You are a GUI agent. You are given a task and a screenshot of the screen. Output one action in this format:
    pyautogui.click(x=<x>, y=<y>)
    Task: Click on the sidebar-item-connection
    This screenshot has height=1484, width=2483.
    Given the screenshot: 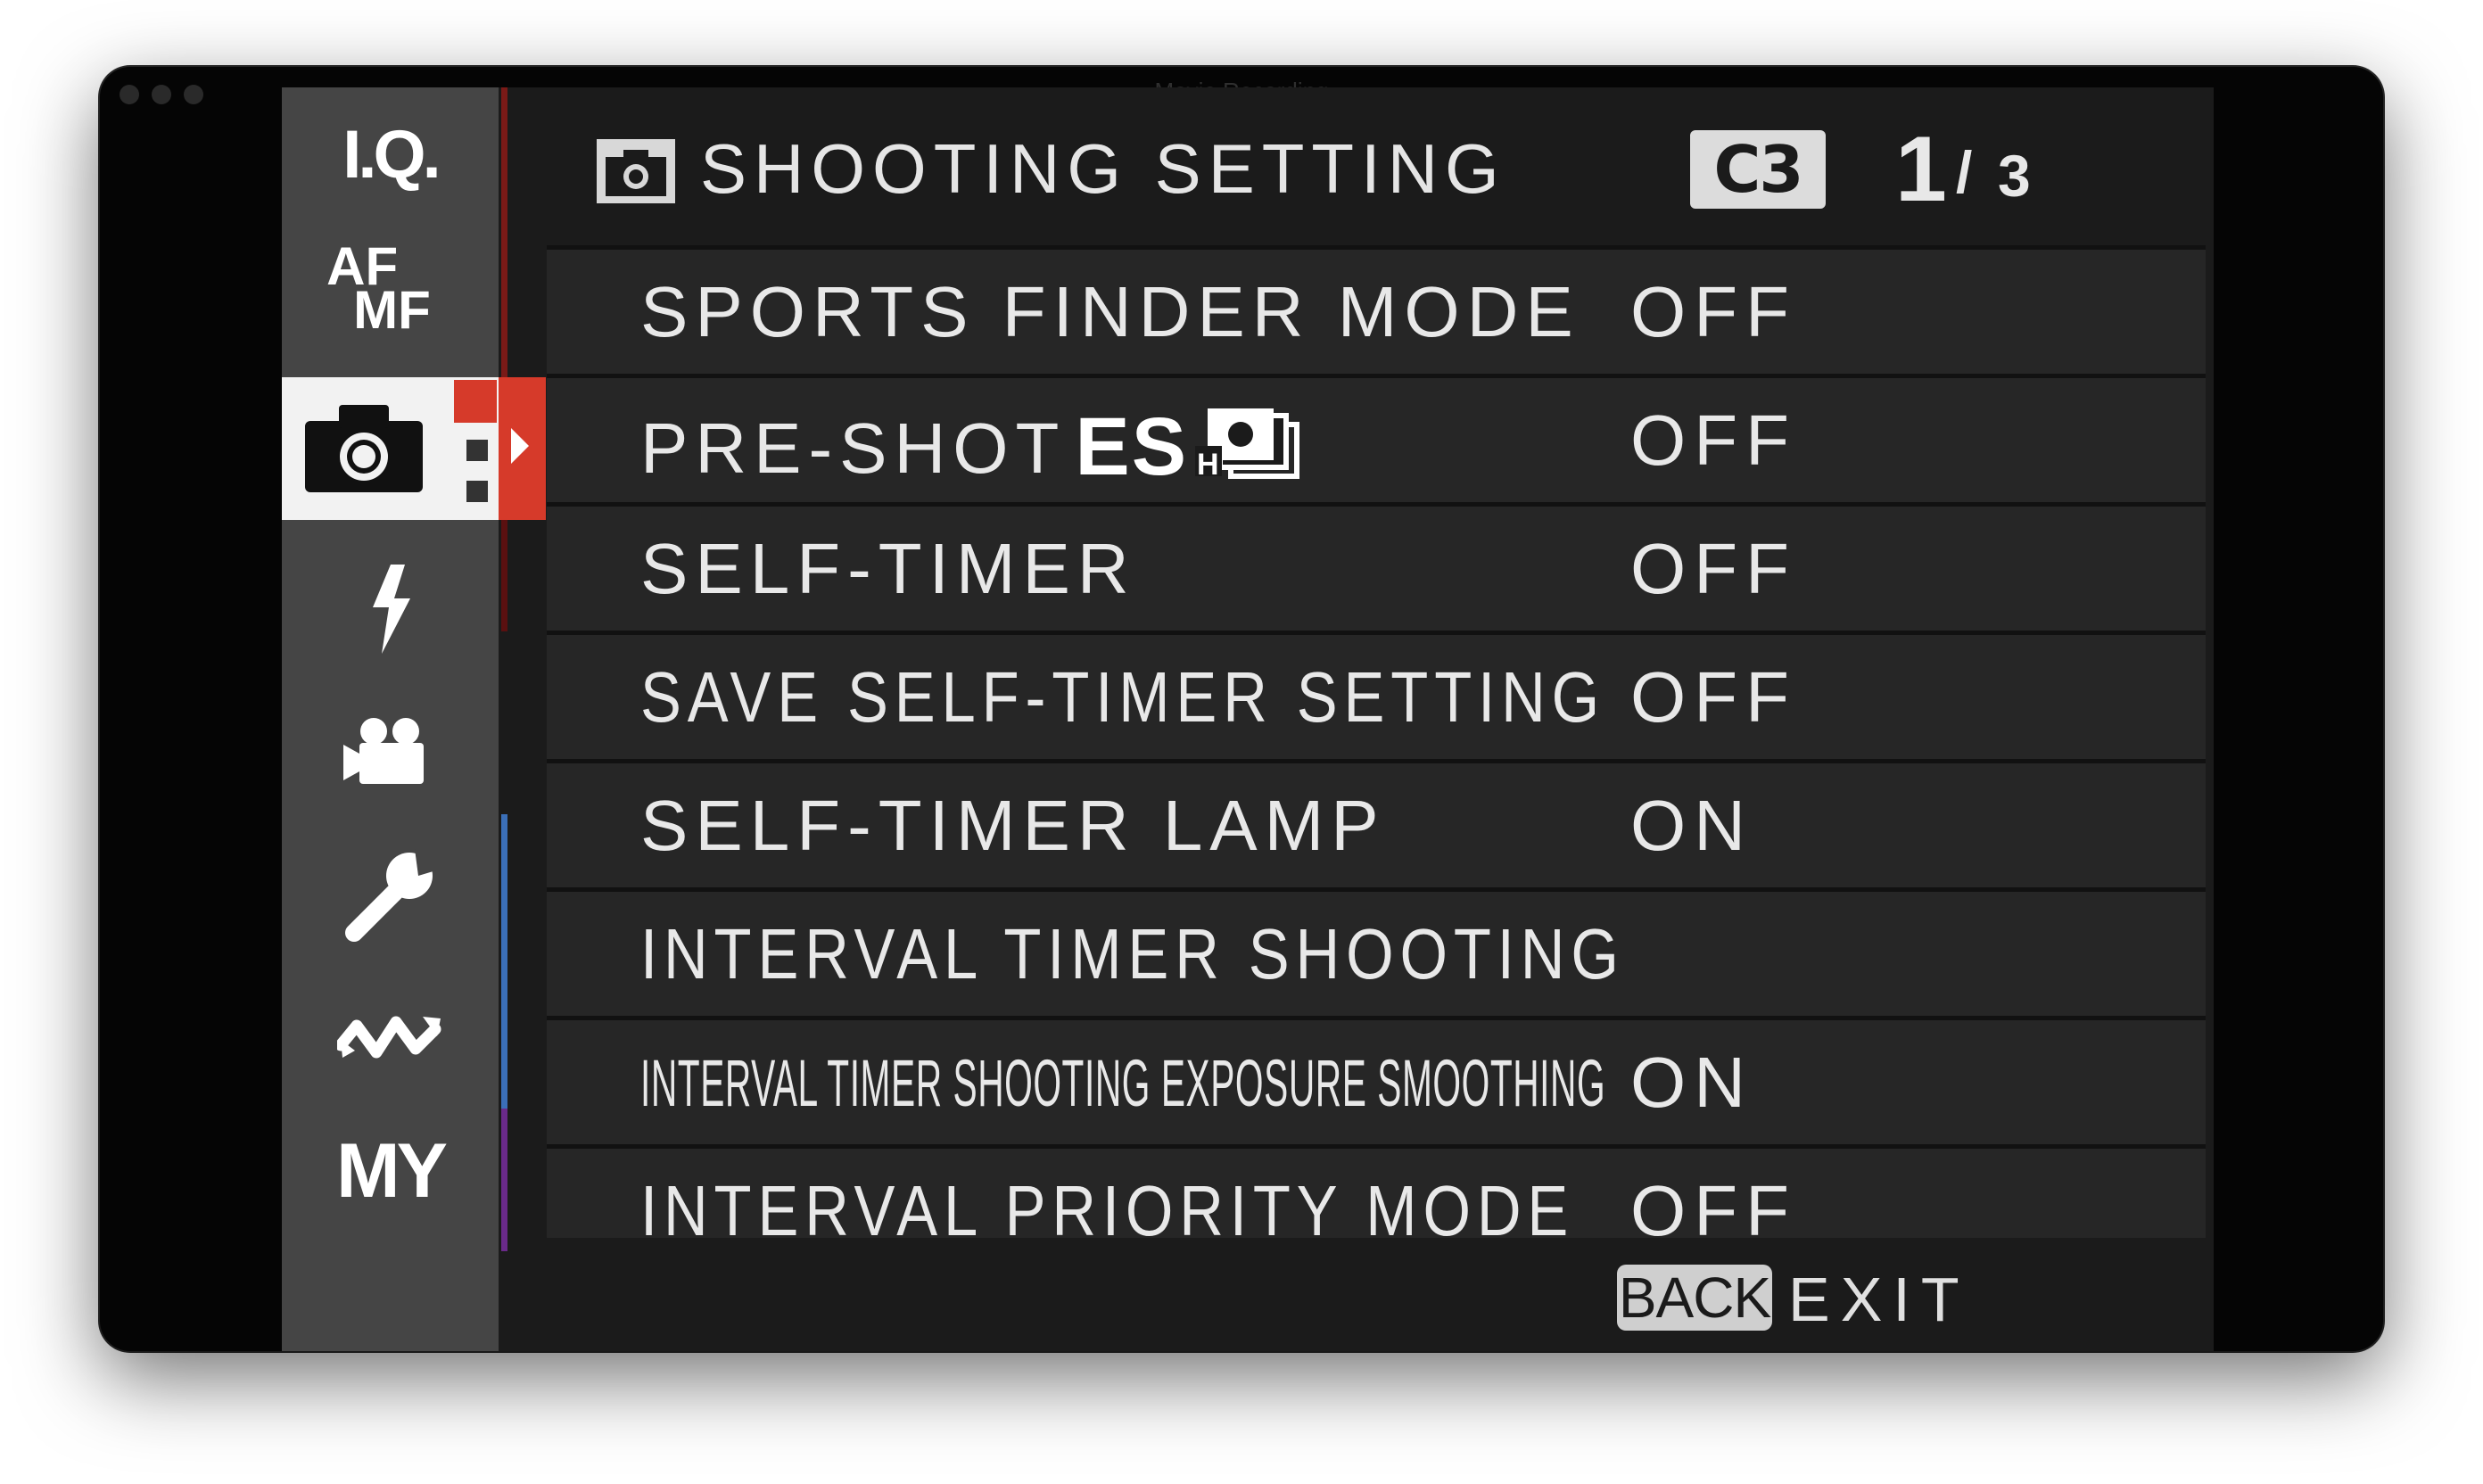 What is the action you would take?
    pyautogui.click(x=390, y=1037)
    